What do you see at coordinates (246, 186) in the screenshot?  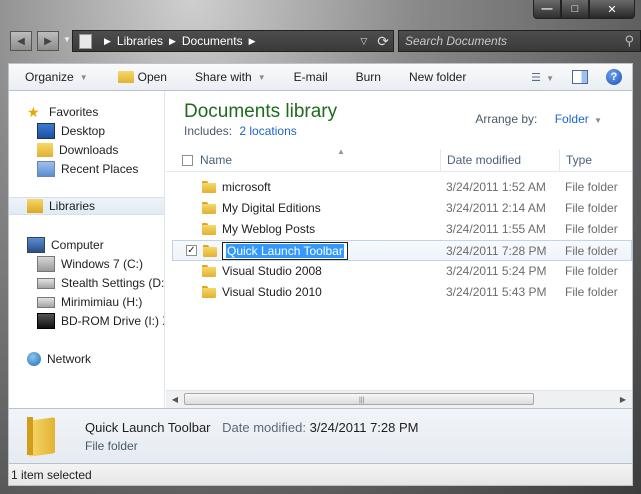 I see `file-name: microsoft` at bounding box center [246, 186].